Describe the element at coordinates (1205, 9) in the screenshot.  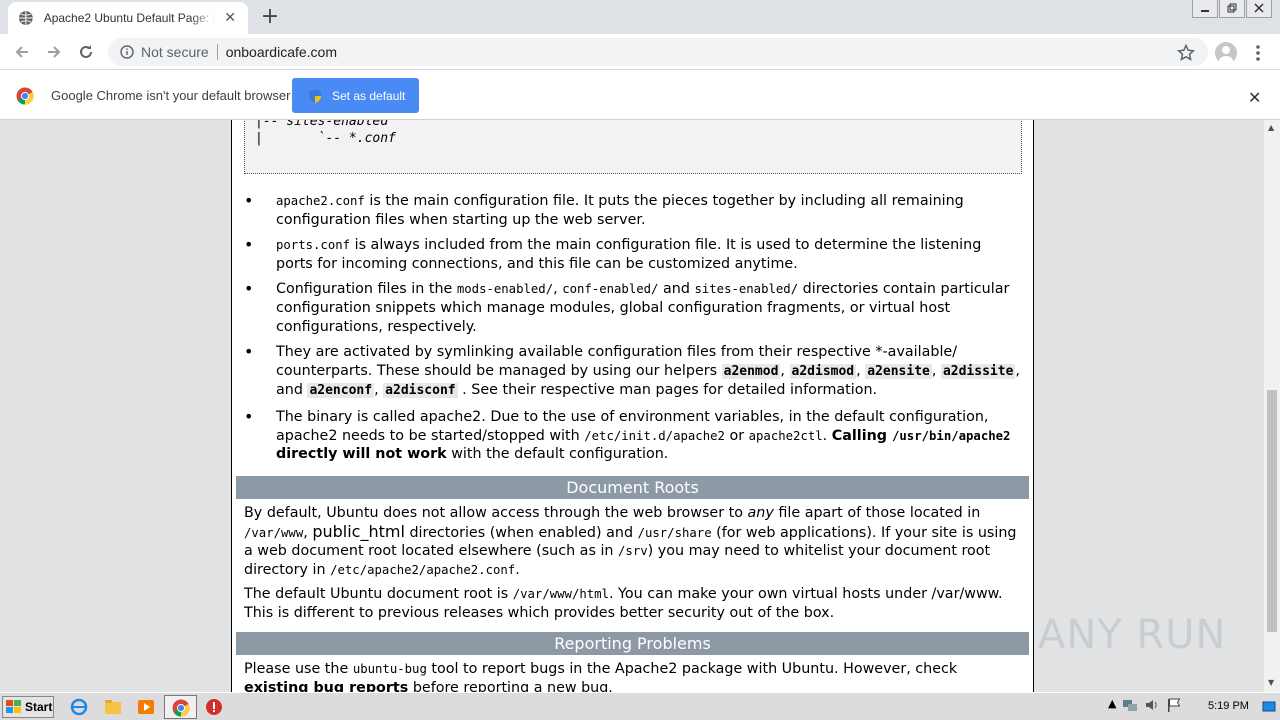
I see `minimize-button` at that location.